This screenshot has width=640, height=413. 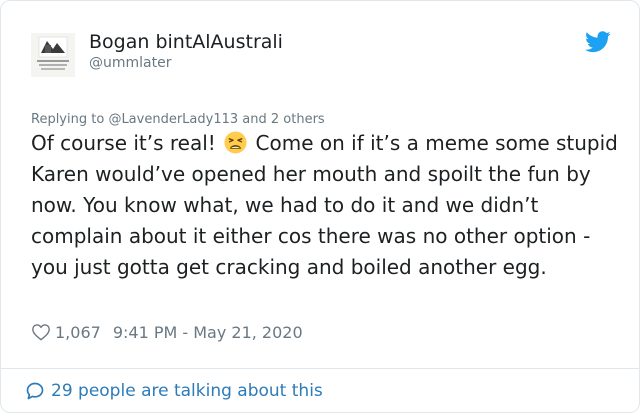 I want to click on heart-icon, so click(x=41, y=332).